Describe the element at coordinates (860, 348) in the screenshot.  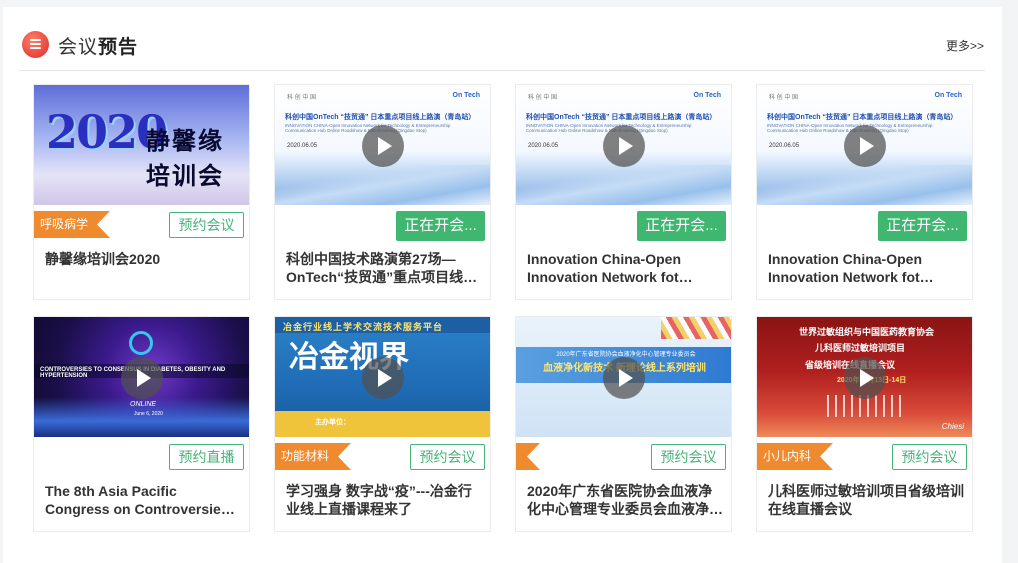
I see `thumb-program-text: 儿科医师过敏培训项目` at that location.